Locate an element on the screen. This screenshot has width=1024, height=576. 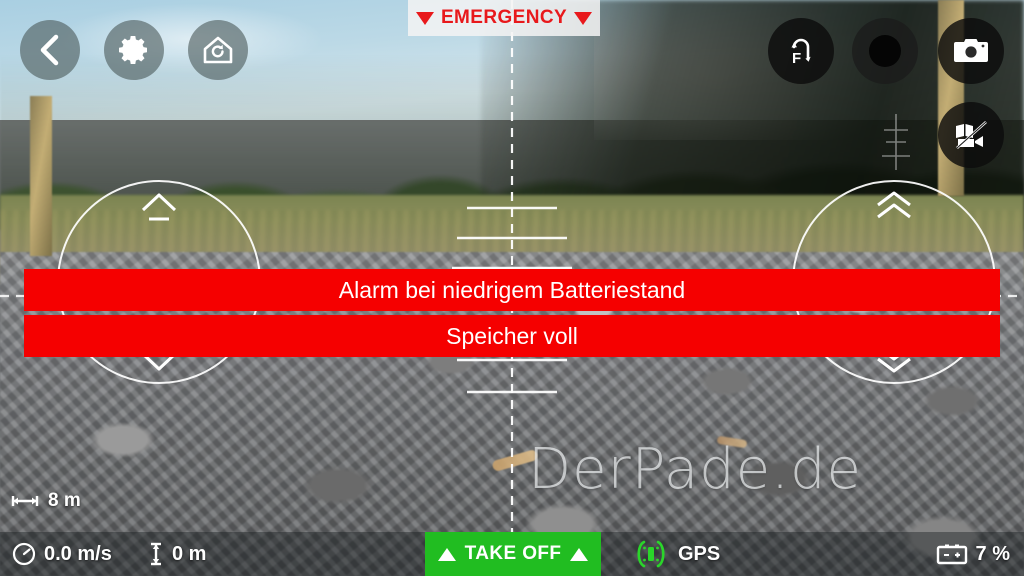
record-dot-icon is located at coordinates (885, 51).